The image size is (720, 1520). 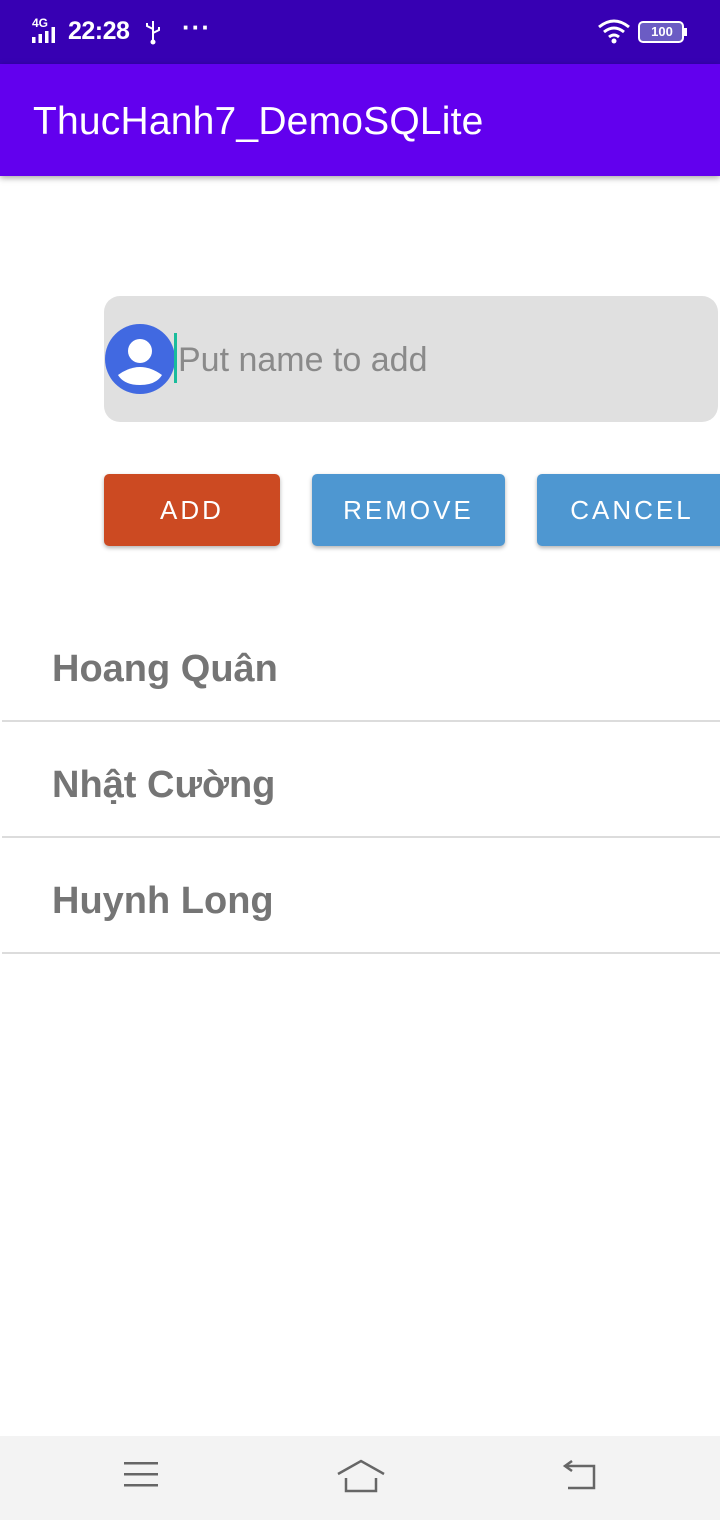 What do you see at coordinates (153, 33) in the screenshot?
I see `usb-icon` at bounding box center [153, 33].